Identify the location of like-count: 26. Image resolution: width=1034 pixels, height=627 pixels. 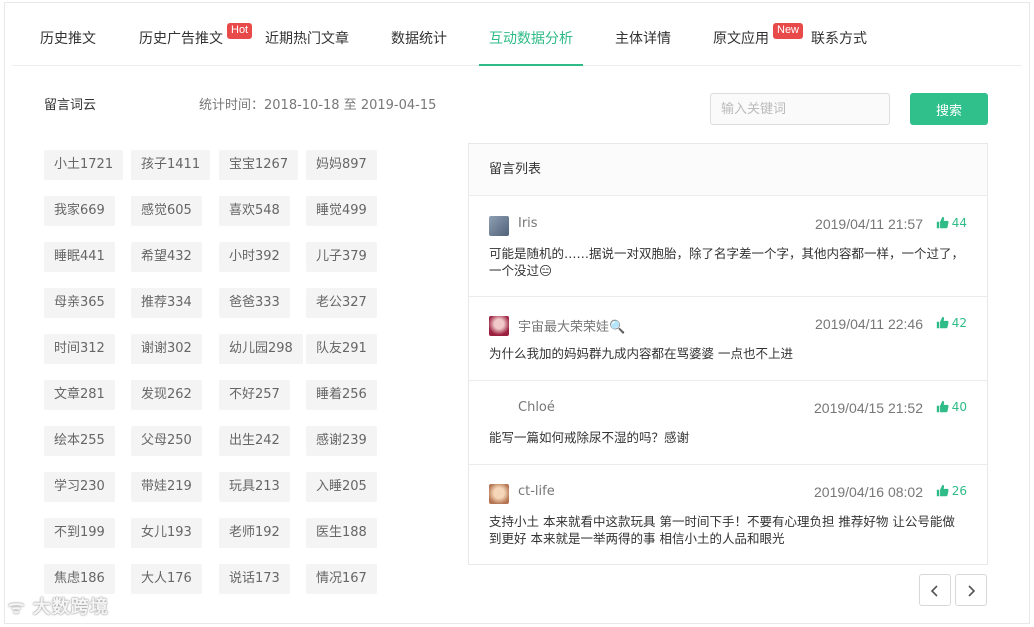
(951, 491).